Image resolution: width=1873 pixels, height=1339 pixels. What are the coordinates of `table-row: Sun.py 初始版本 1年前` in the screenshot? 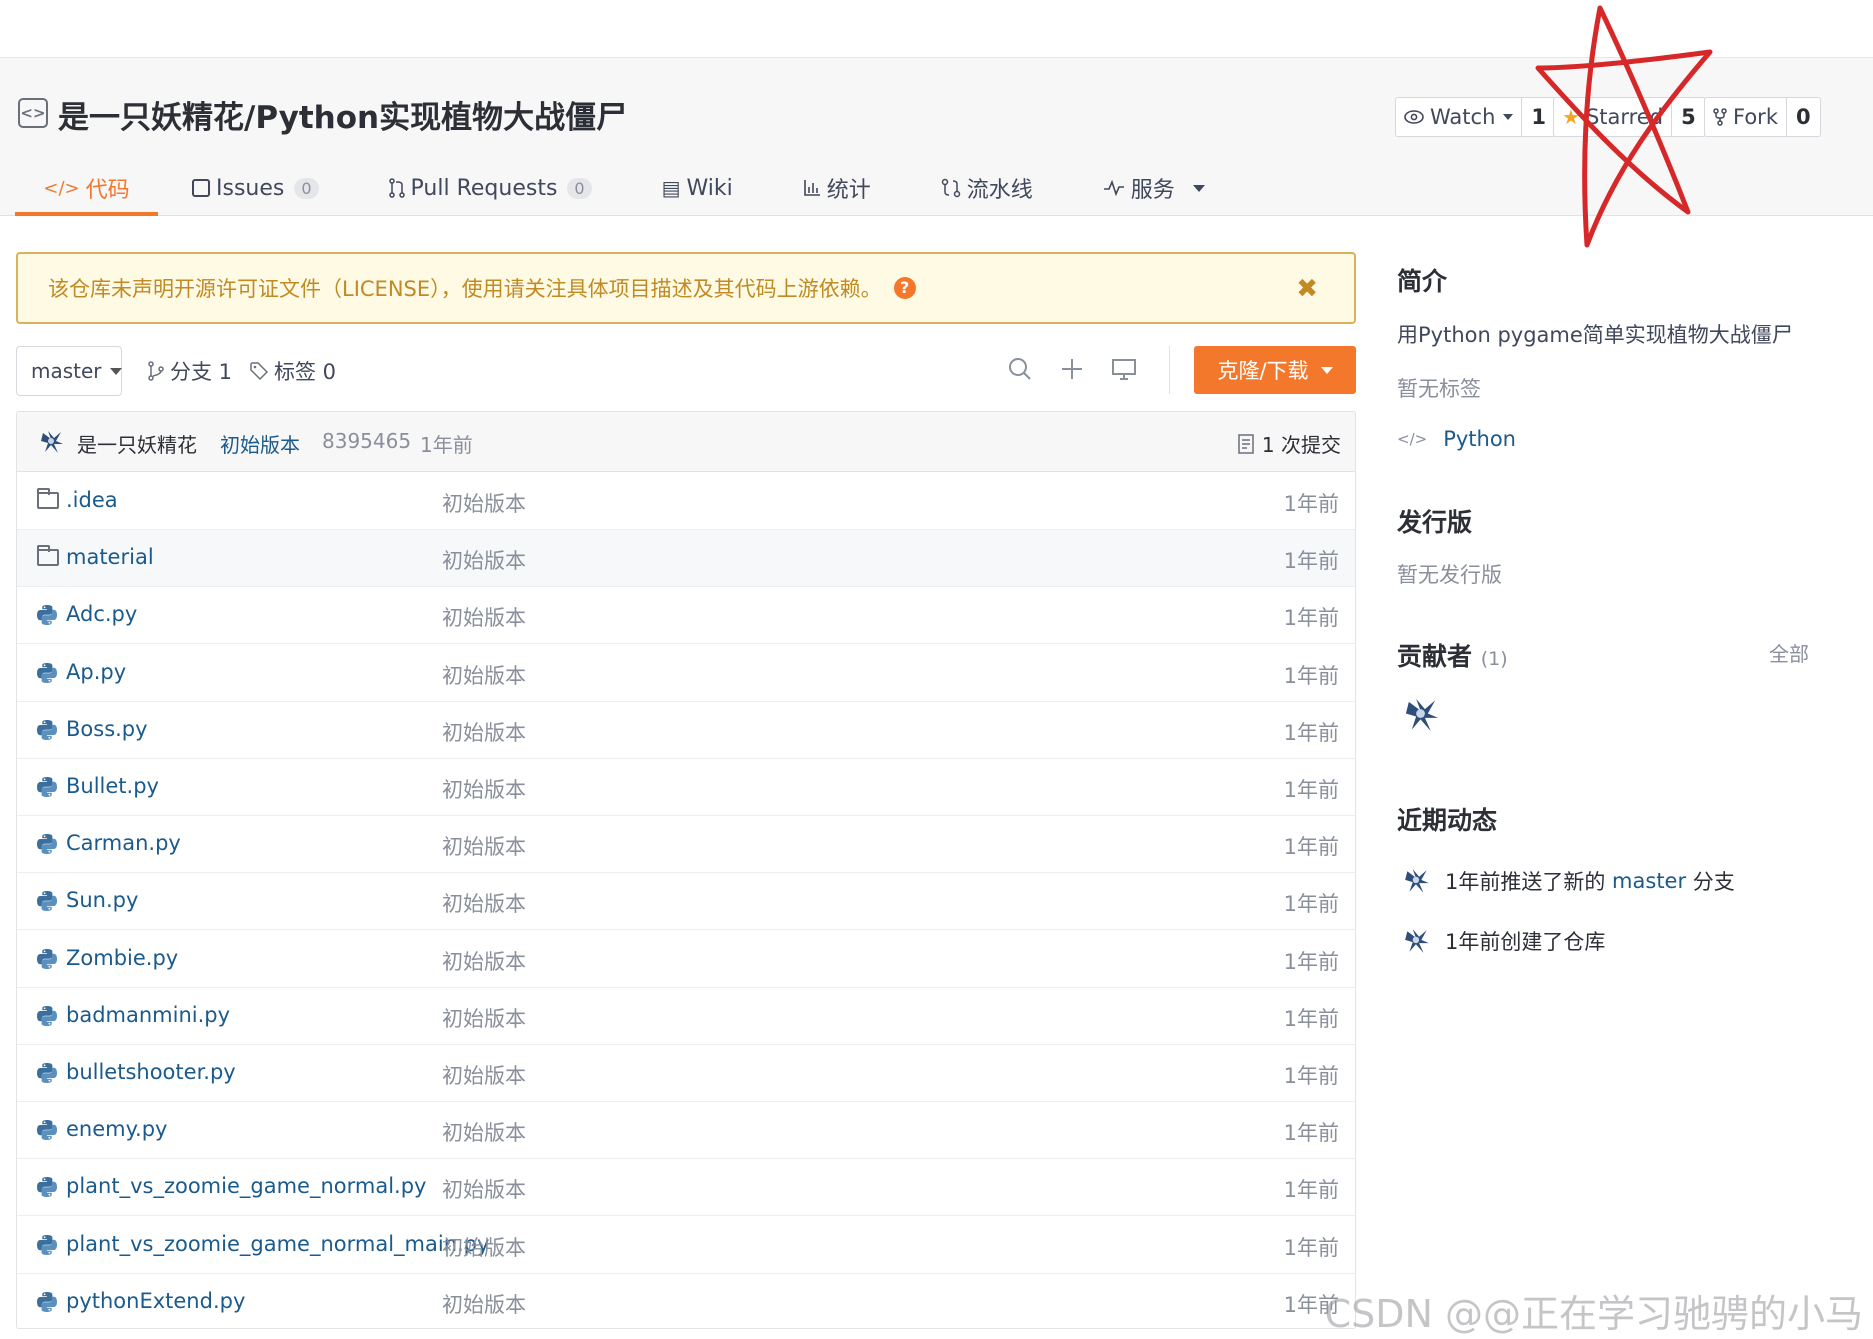 It's located at (686, 902).